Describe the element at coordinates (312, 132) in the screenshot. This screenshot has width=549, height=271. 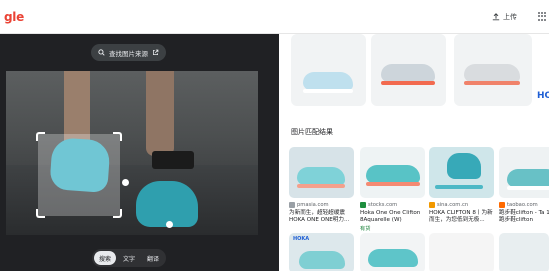
I see `section-title: 图片匹配结果` at that location.